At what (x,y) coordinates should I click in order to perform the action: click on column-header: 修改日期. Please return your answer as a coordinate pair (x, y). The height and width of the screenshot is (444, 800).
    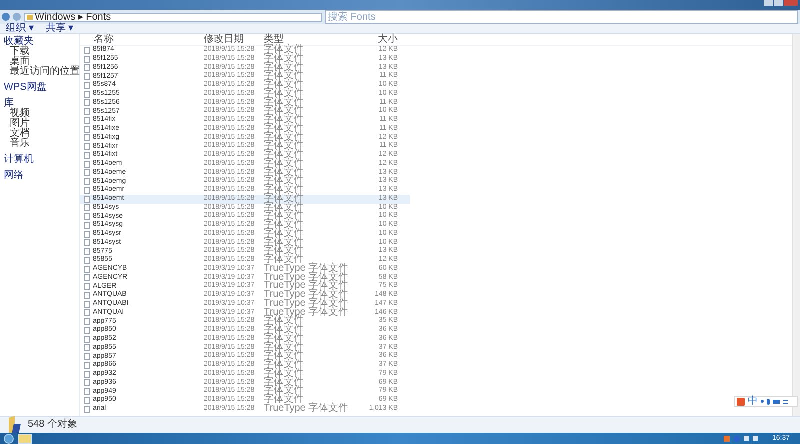
    Looking at the image, I should click on (234, 39).